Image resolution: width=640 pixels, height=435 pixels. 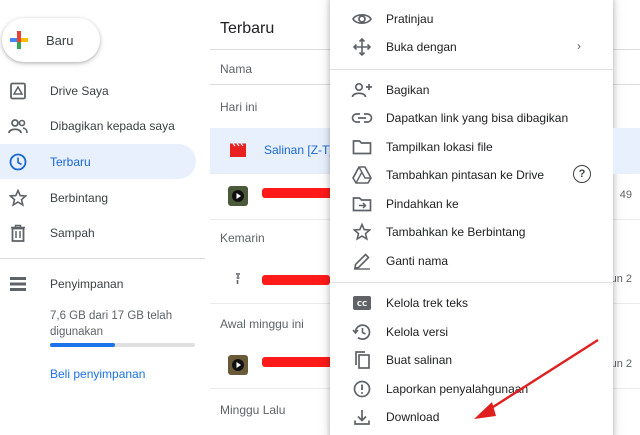 I want to click on menu-item-label: Bagikan, so click(x=408, y=90).